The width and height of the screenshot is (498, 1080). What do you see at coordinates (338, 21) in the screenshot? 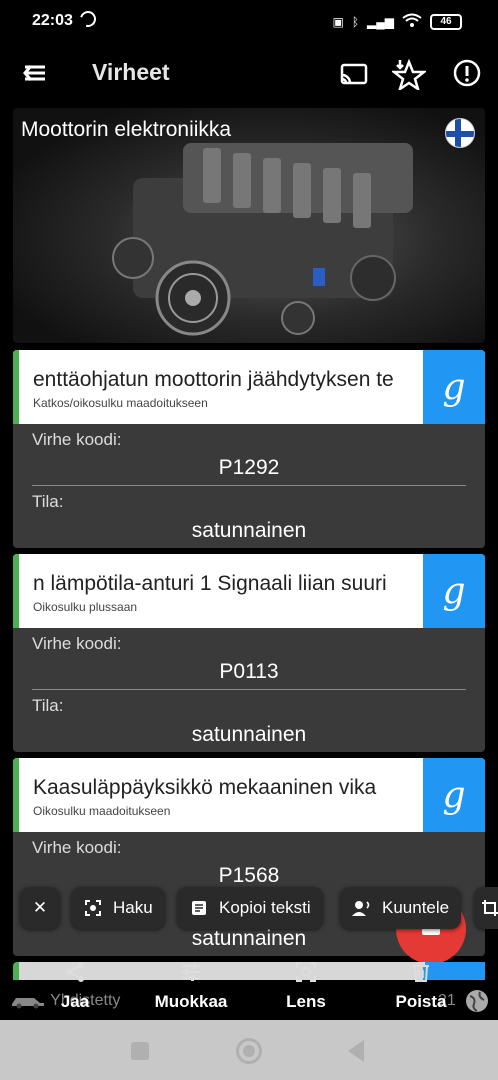
I see `volte-icon: ▣` at bounding box center [338, 21].